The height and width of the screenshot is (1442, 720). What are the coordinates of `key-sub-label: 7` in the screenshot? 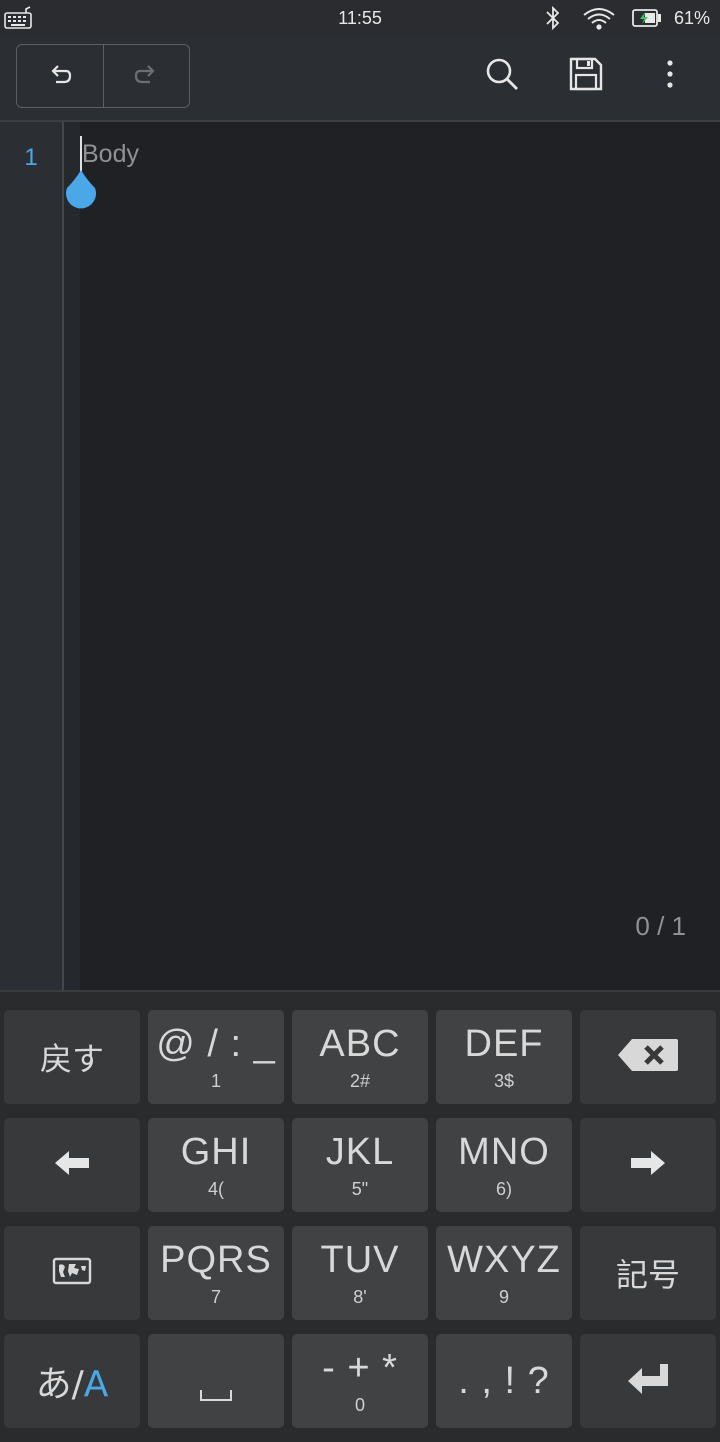 It's located at (215, 1296).